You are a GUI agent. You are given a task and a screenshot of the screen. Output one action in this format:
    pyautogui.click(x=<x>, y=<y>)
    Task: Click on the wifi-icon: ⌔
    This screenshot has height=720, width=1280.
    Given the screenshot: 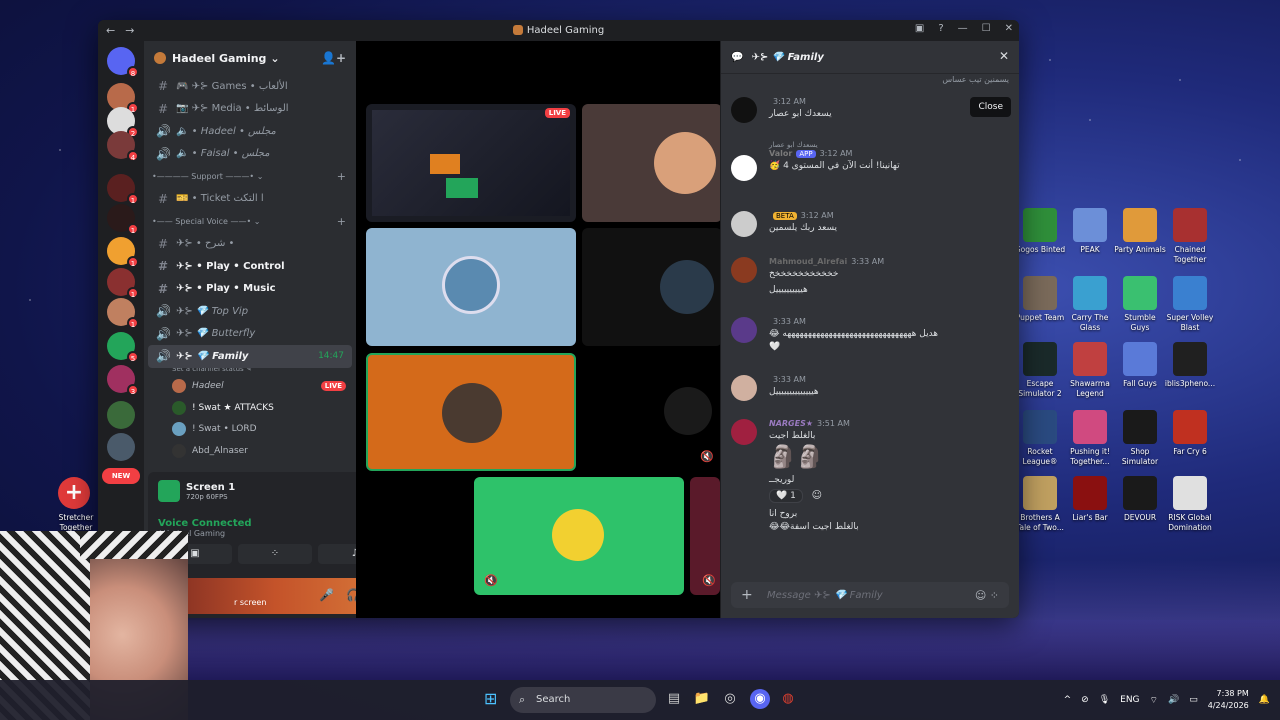 What is the action you would take?
    pyautogui.click(x=1154, y=700)
    